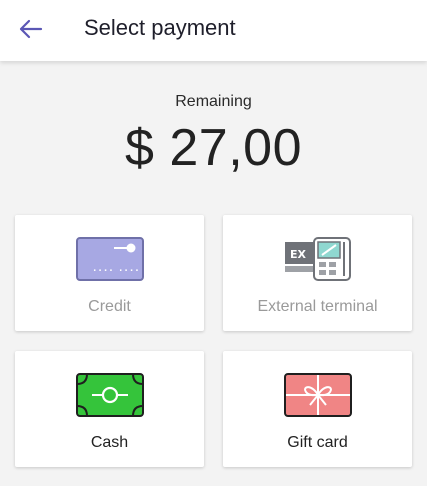 The width and height of the screenshot is (427, 486). I want to click on payment-option-label: Cash, so click(109, 442).